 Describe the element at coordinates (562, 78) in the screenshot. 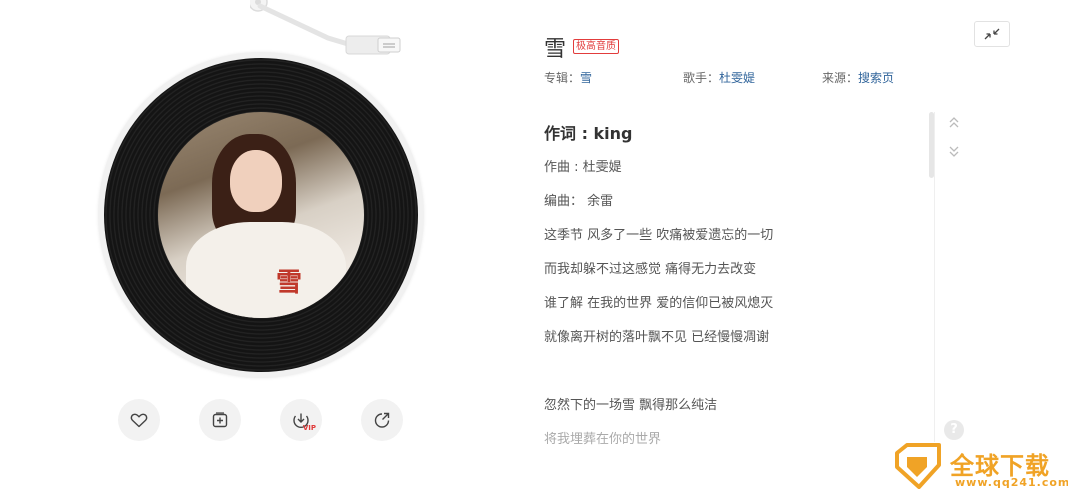

I see `album-label: 专辑：` at that location.